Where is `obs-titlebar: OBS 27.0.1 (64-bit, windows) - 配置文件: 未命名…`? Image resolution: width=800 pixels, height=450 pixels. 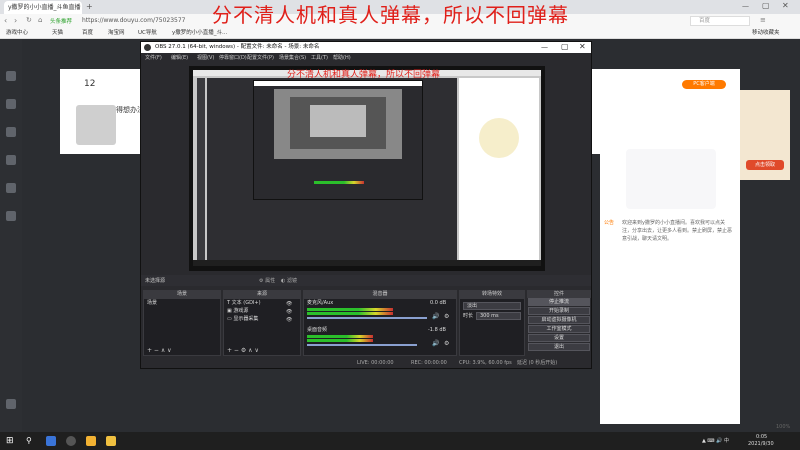
obs-titlebar: OBS 27.0.1 (64-bit, windows) - 配置文件: 未命名… is located at coordinates (366, 47).